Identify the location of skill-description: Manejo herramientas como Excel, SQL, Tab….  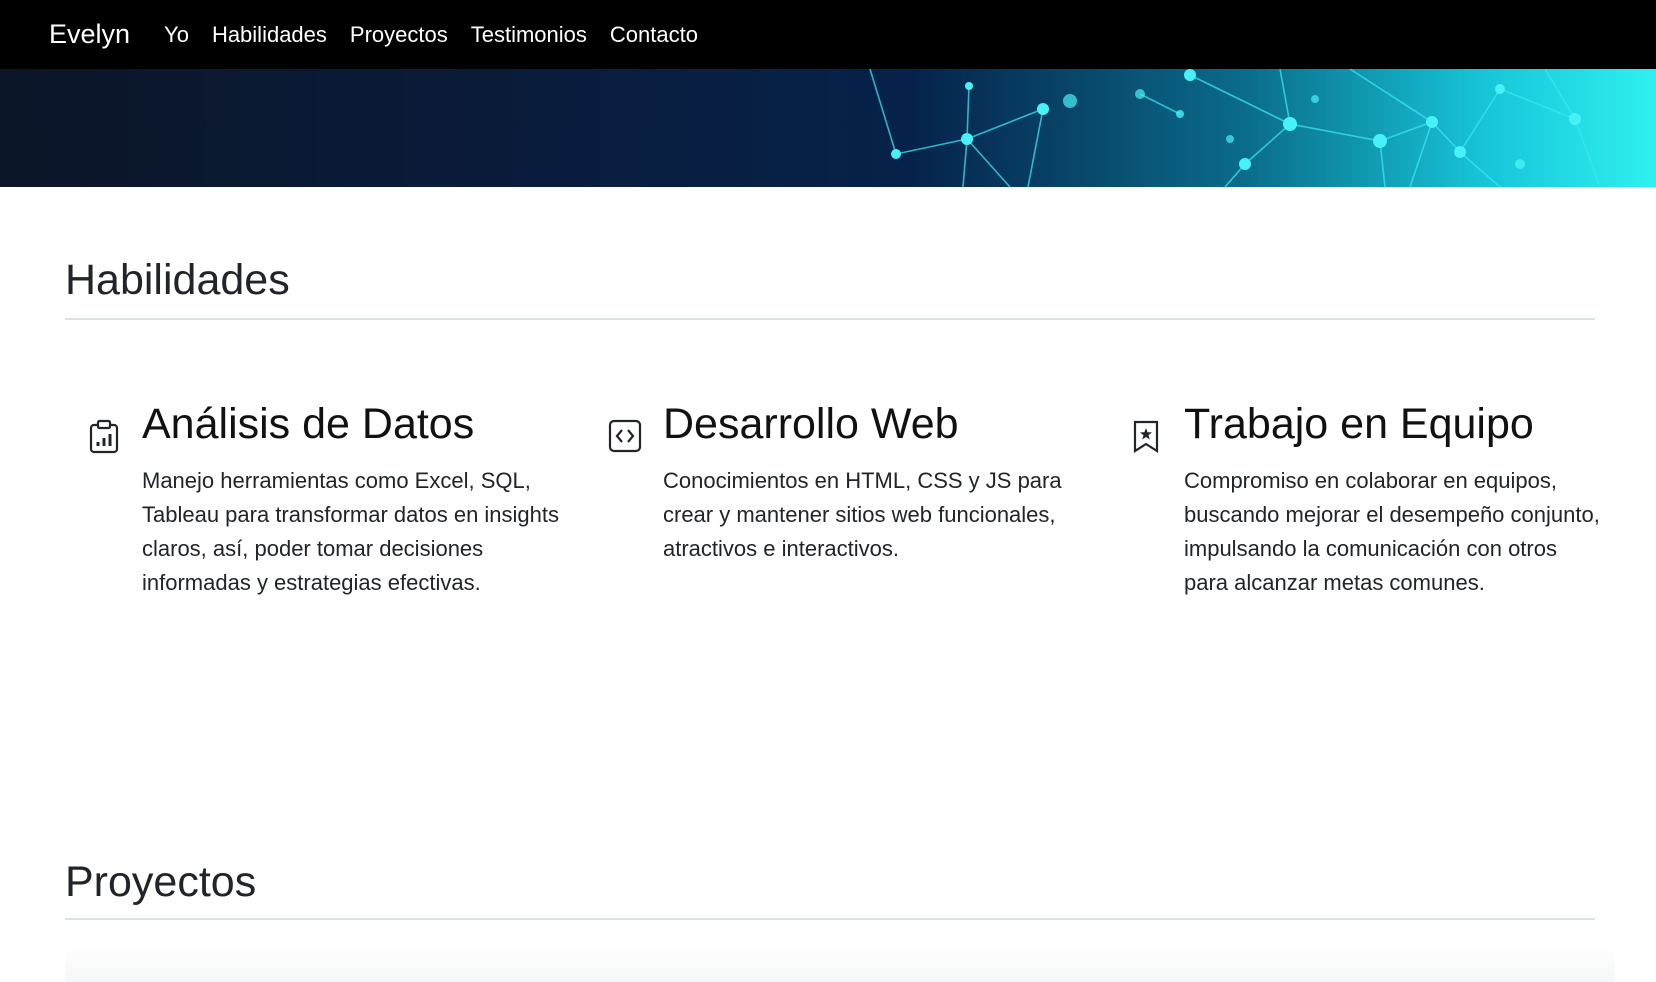
(351, 531).